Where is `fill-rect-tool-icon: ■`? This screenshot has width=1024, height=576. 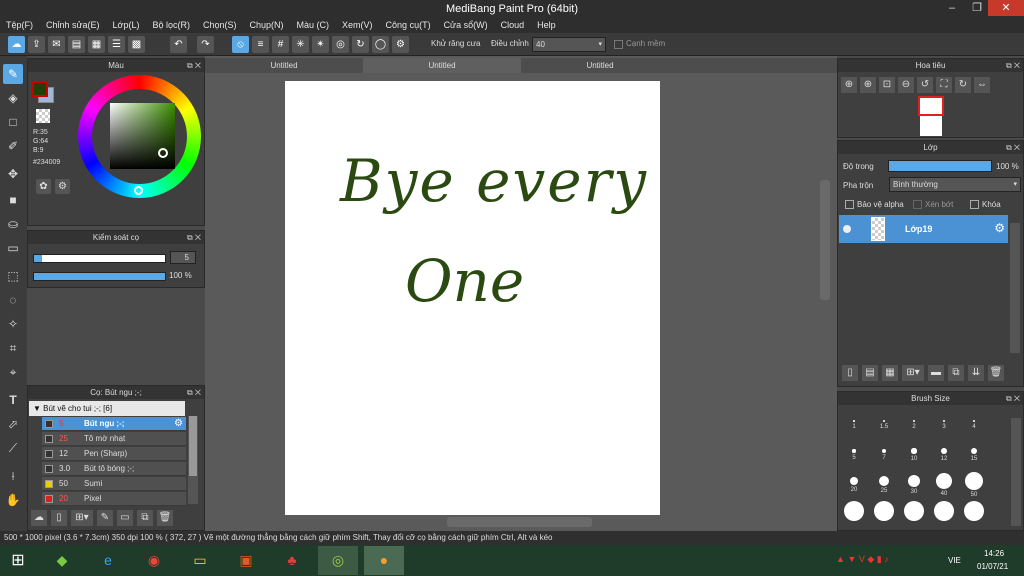 fill-rect-tool-icon: ■ is located at coordinates (13, 200).